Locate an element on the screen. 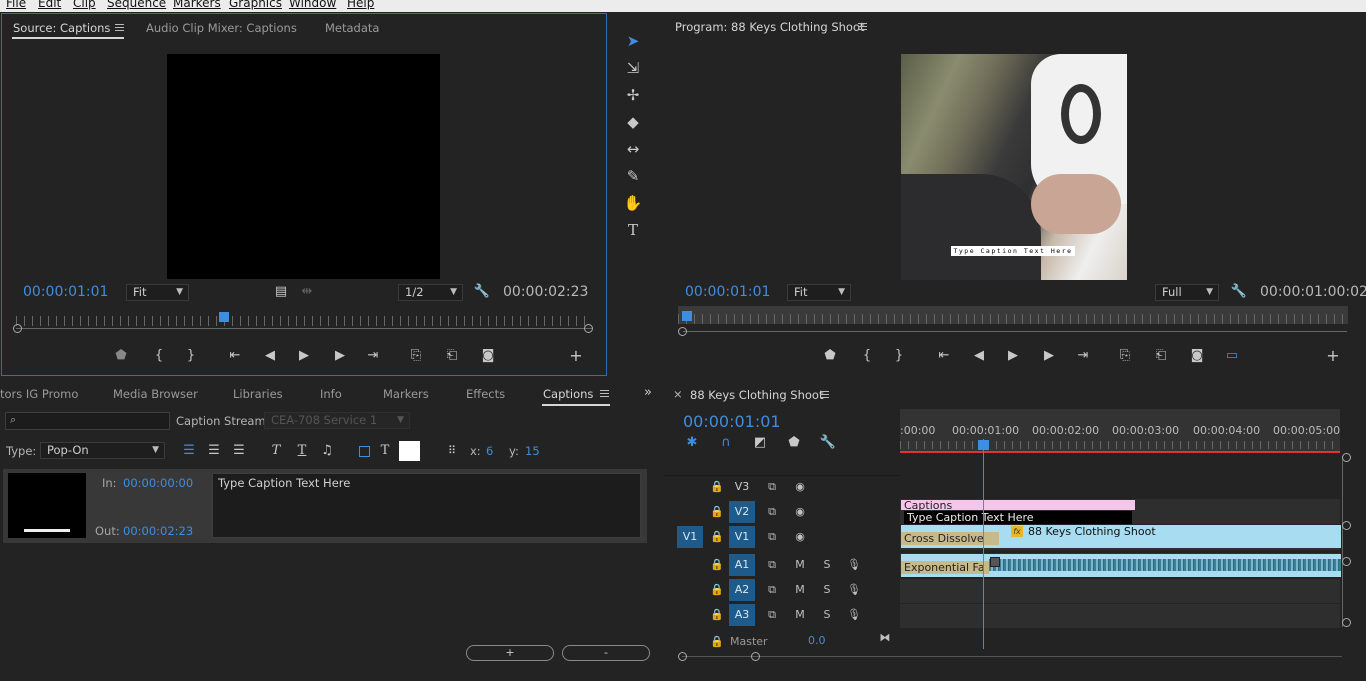 The image size is (1366, 681). type-tool-icon: T is located at coordinates (633, 230).